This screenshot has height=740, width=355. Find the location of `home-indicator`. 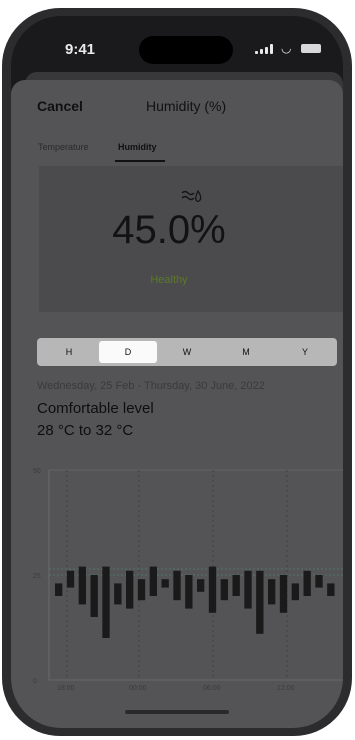

home-indicator is located at coordinates (177, 712).